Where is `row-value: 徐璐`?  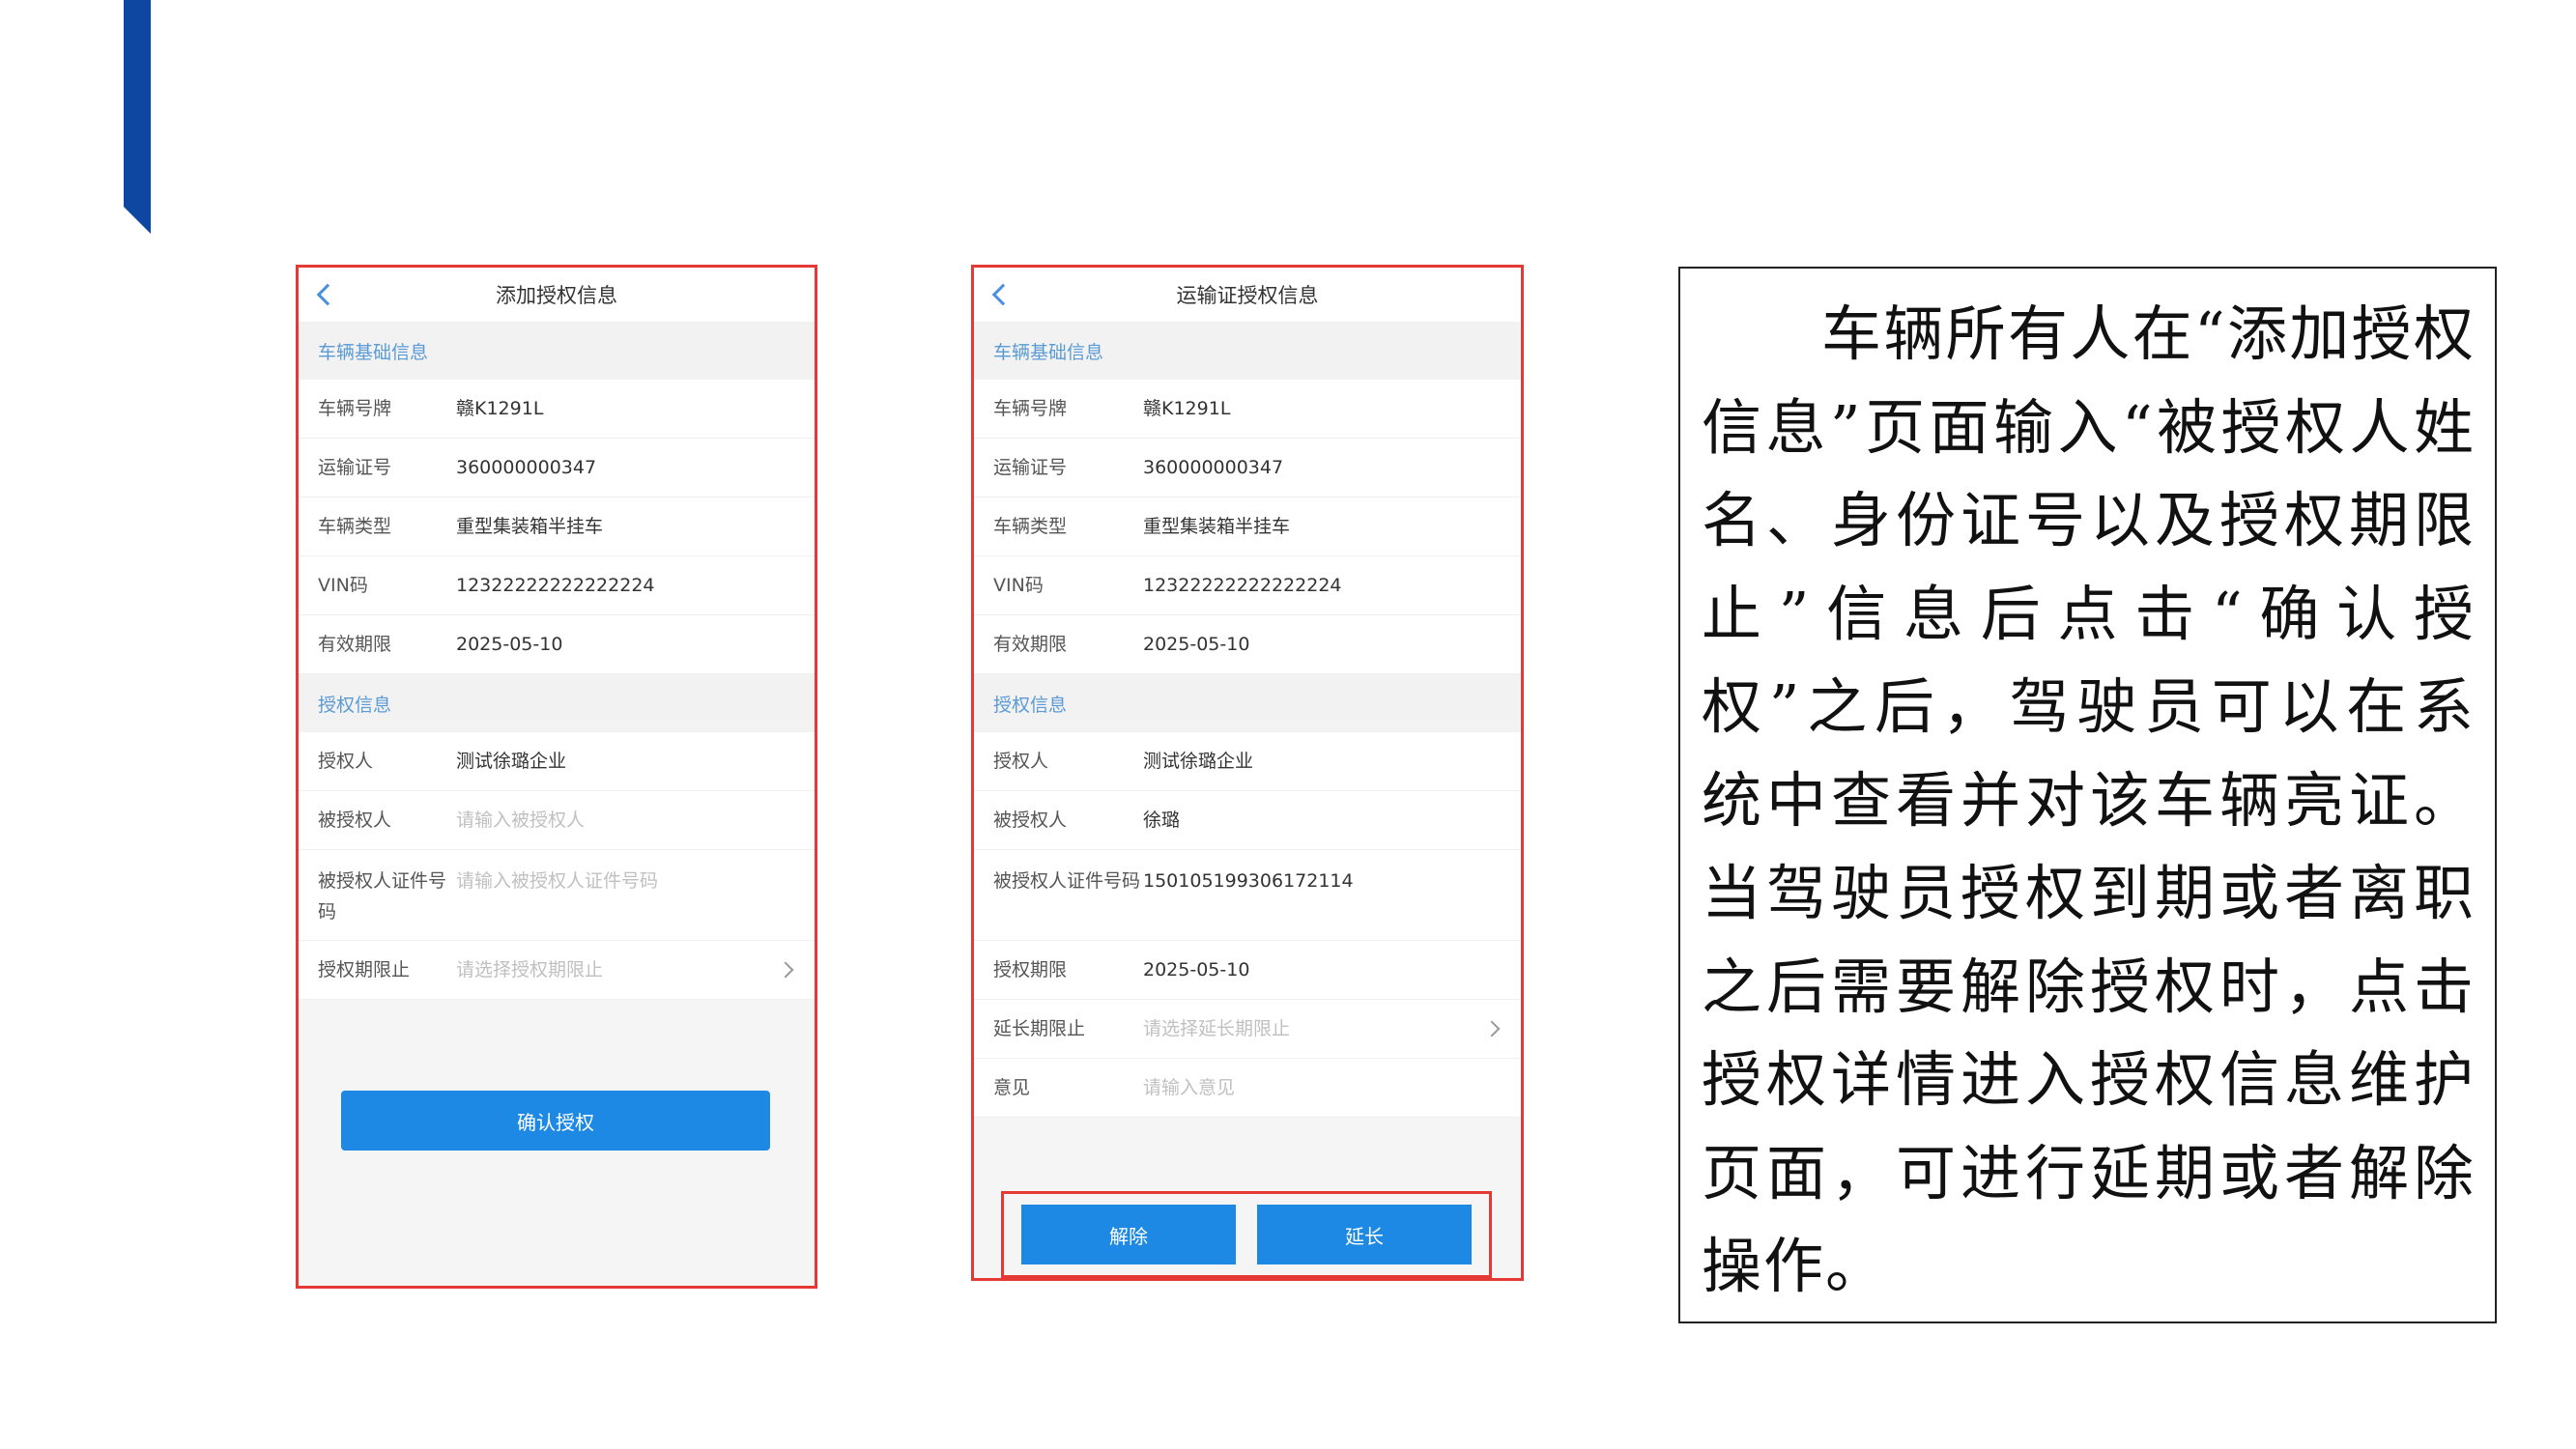
row-value: 徐璐 is located at coordinates (1162, 820).